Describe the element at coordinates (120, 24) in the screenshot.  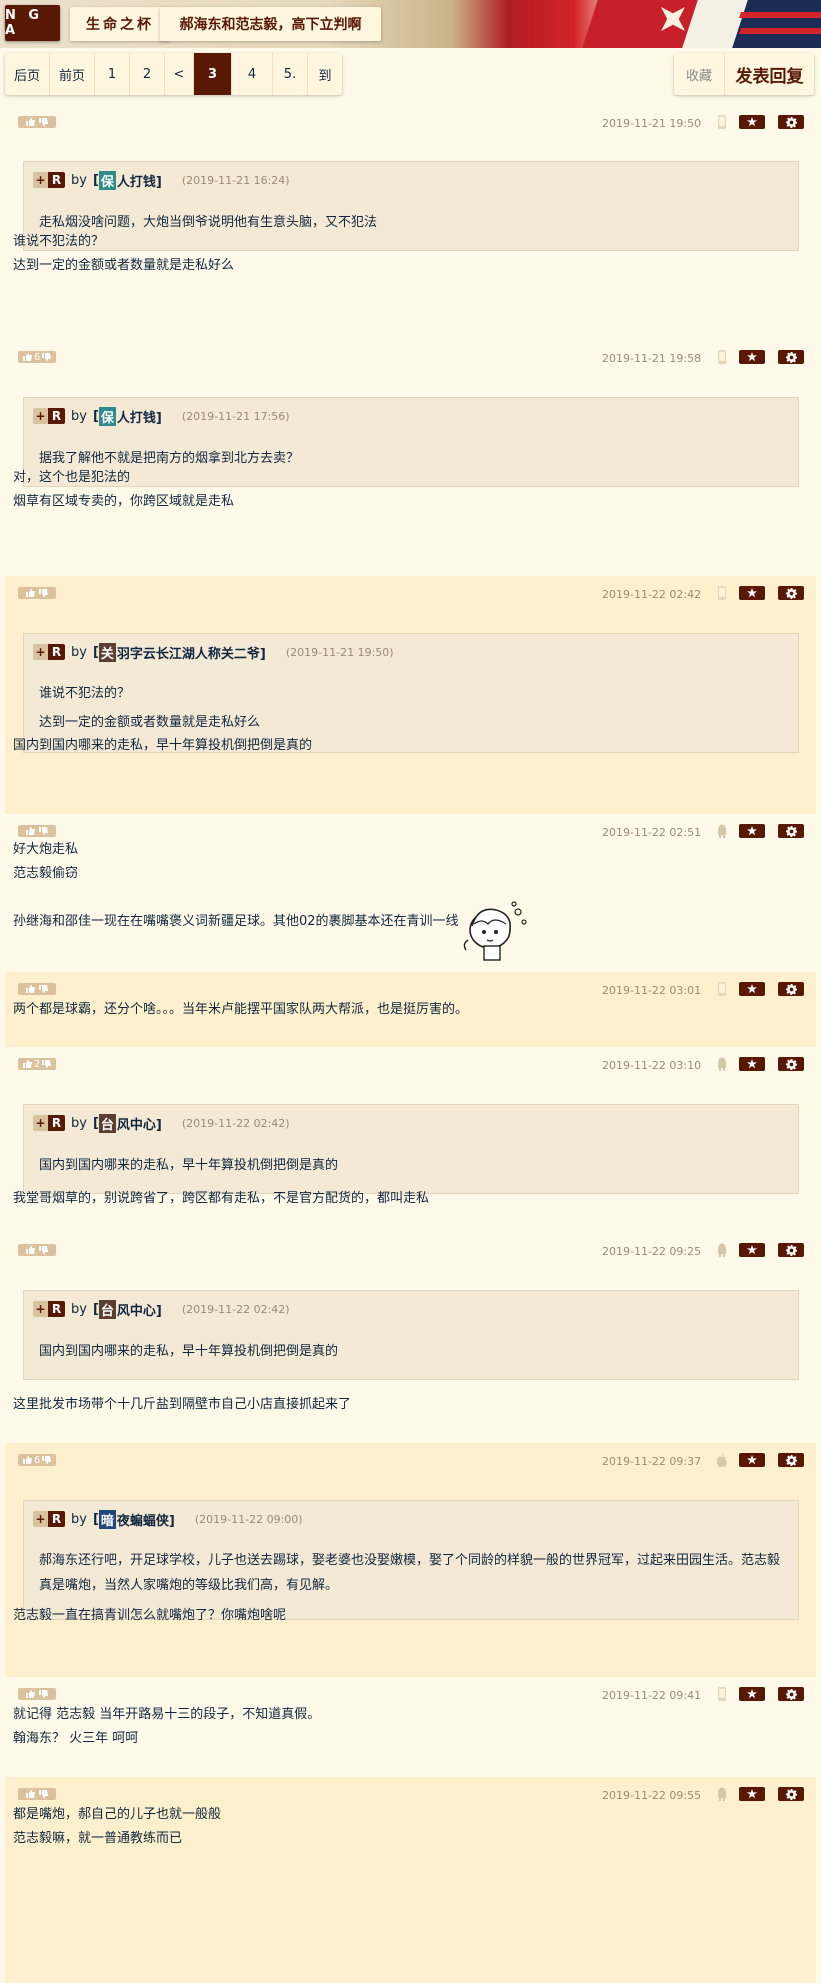
I see `breadcrumb-forum: 生命之杯` at that location.